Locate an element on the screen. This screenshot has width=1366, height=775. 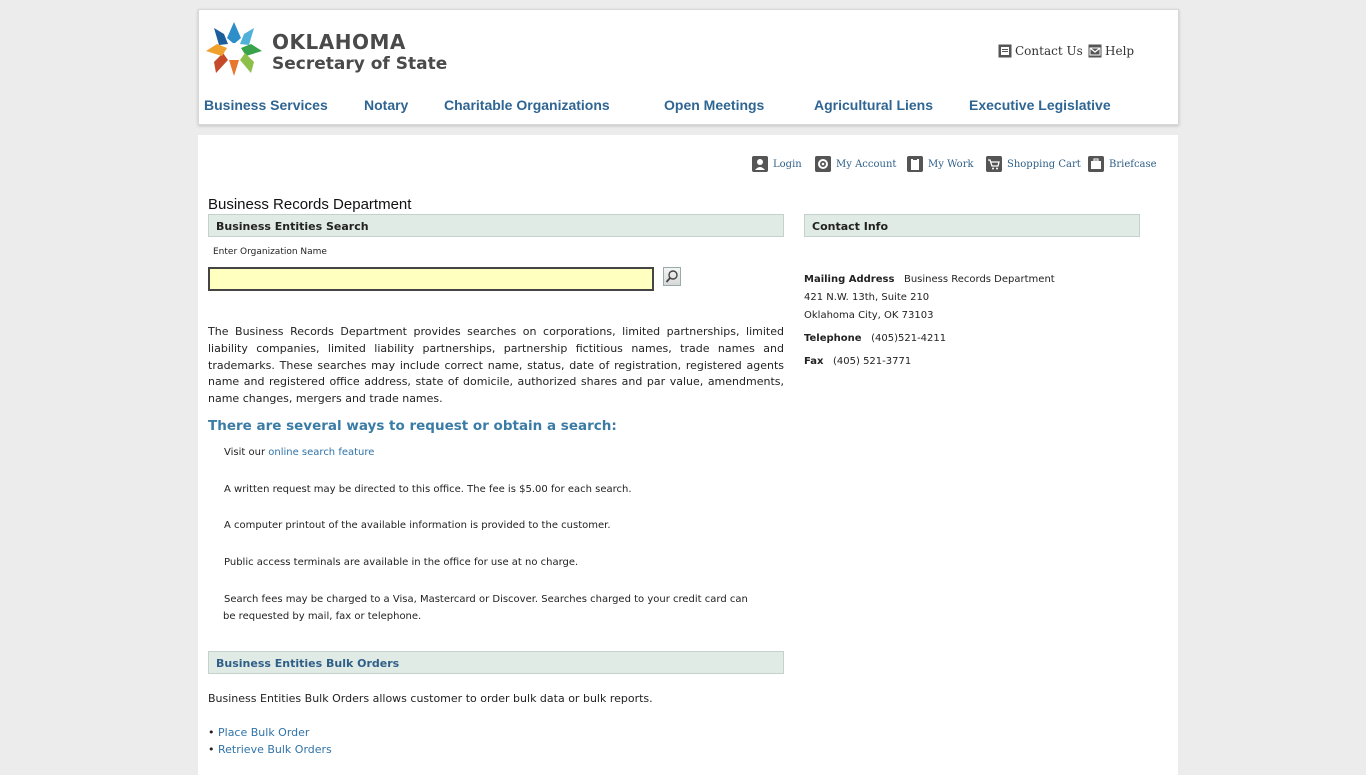
site-logo: OKLAHOMA Secretary of State is located at coordinates (329, 49).